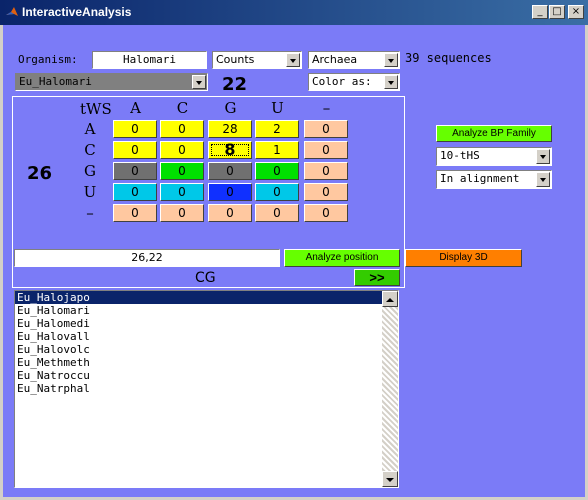 This screenshot has width=588, height=500. What do you see at coordinates (55, 81) in the screenshot?
I see `sequence-select-value: Eu_Halomari` at bounding box center [55, 81].